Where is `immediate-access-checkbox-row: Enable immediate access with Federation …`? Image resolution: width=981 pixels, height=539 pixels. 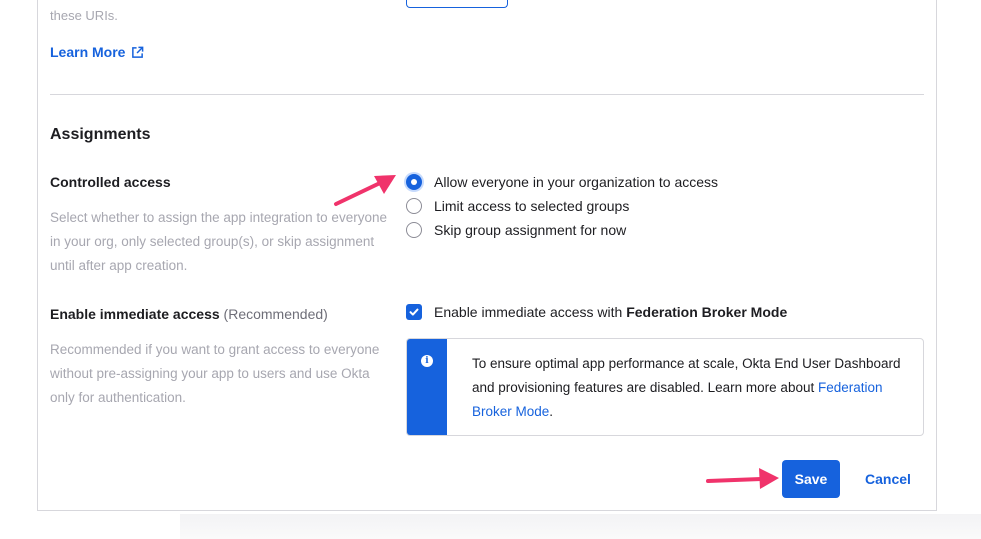 immediate-access-checkbox-row: Enable immediate access with Federation … is located at coordinates (596, 312).